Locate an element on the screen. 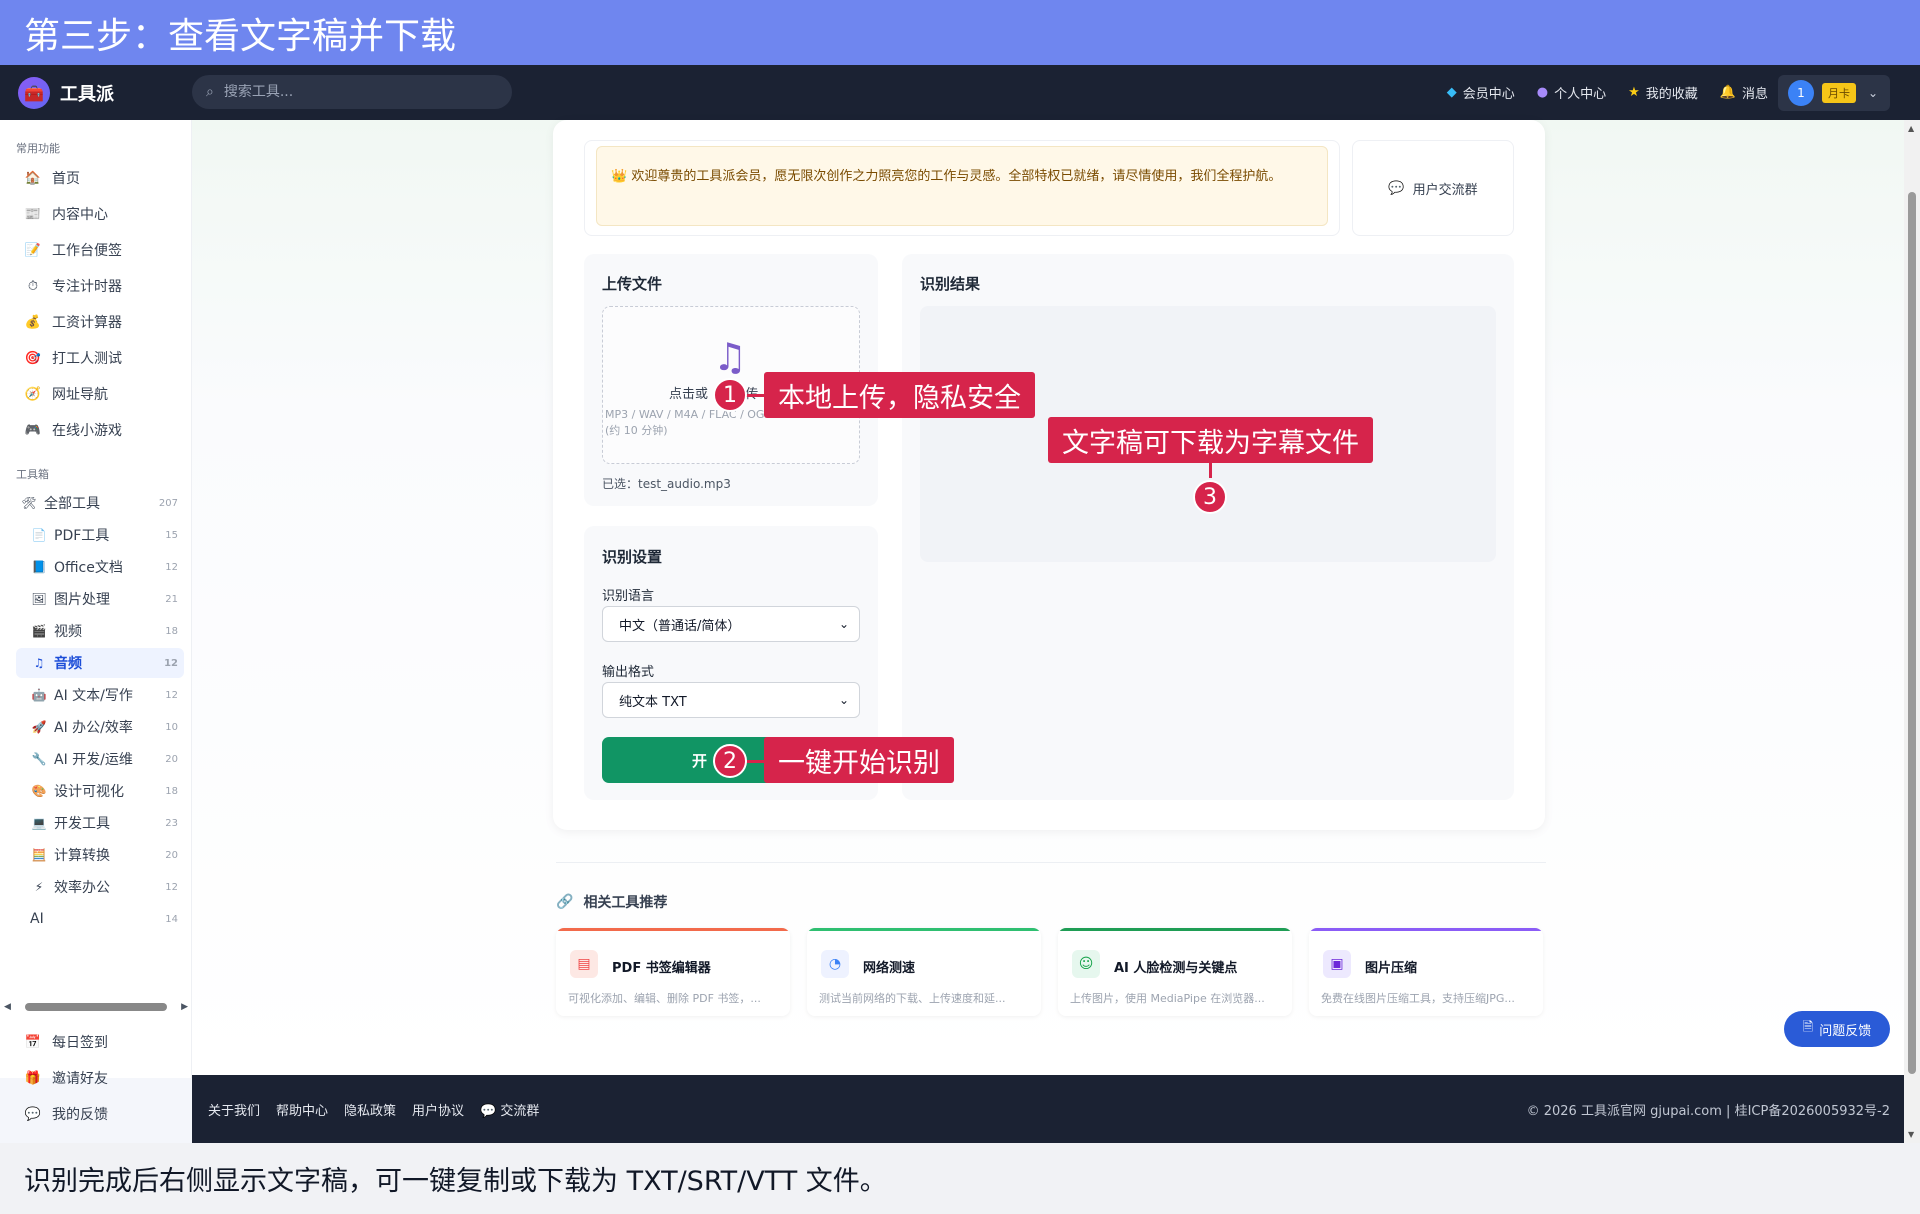 This screenshot has height=1214, width=1920. footer-link-privacy: 隐私政策 is located at coordinates (370, 1109).